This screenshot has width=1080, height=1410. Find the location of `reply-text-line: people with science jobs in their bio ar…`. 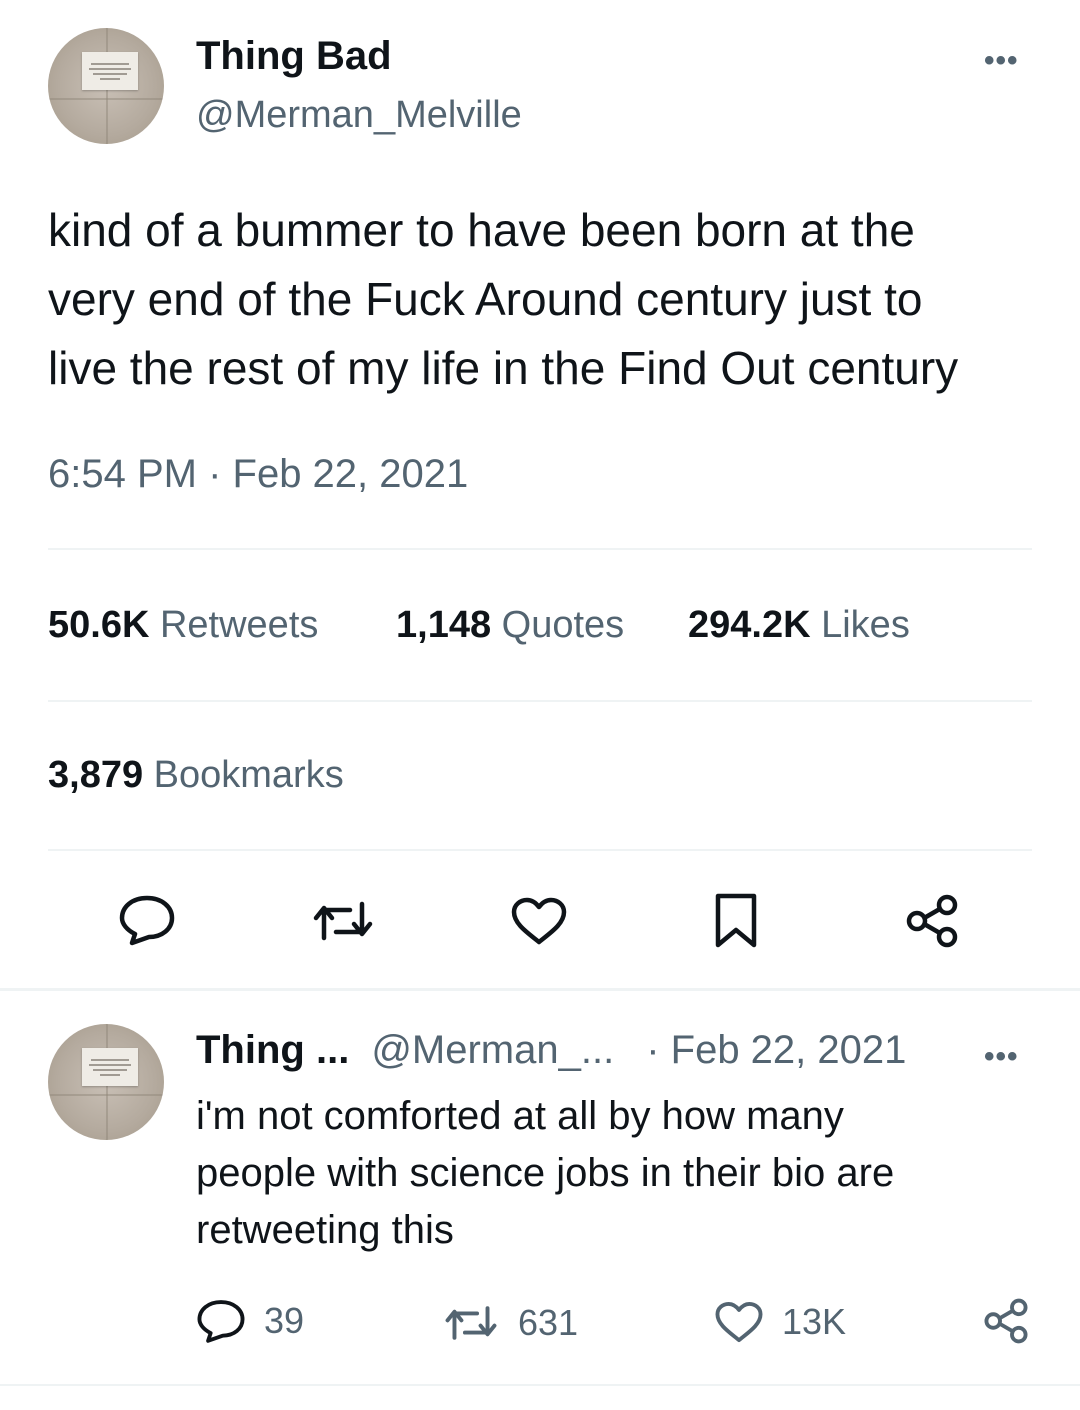

reply-text-line: people with science jobs in their bio ar… is located at coordinates (545, 1173).